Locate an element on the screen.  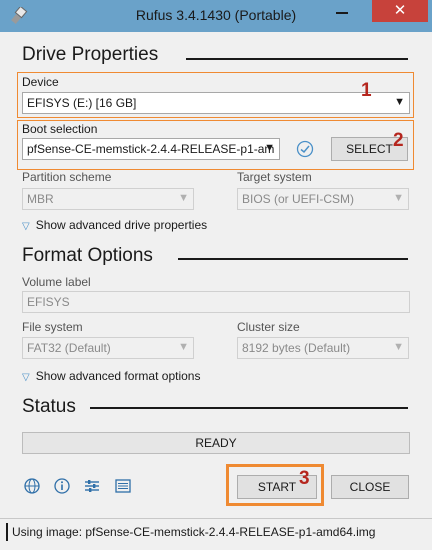
partition-scheme-dropdown: MBR ▼ is located at coordinates (108, 199).